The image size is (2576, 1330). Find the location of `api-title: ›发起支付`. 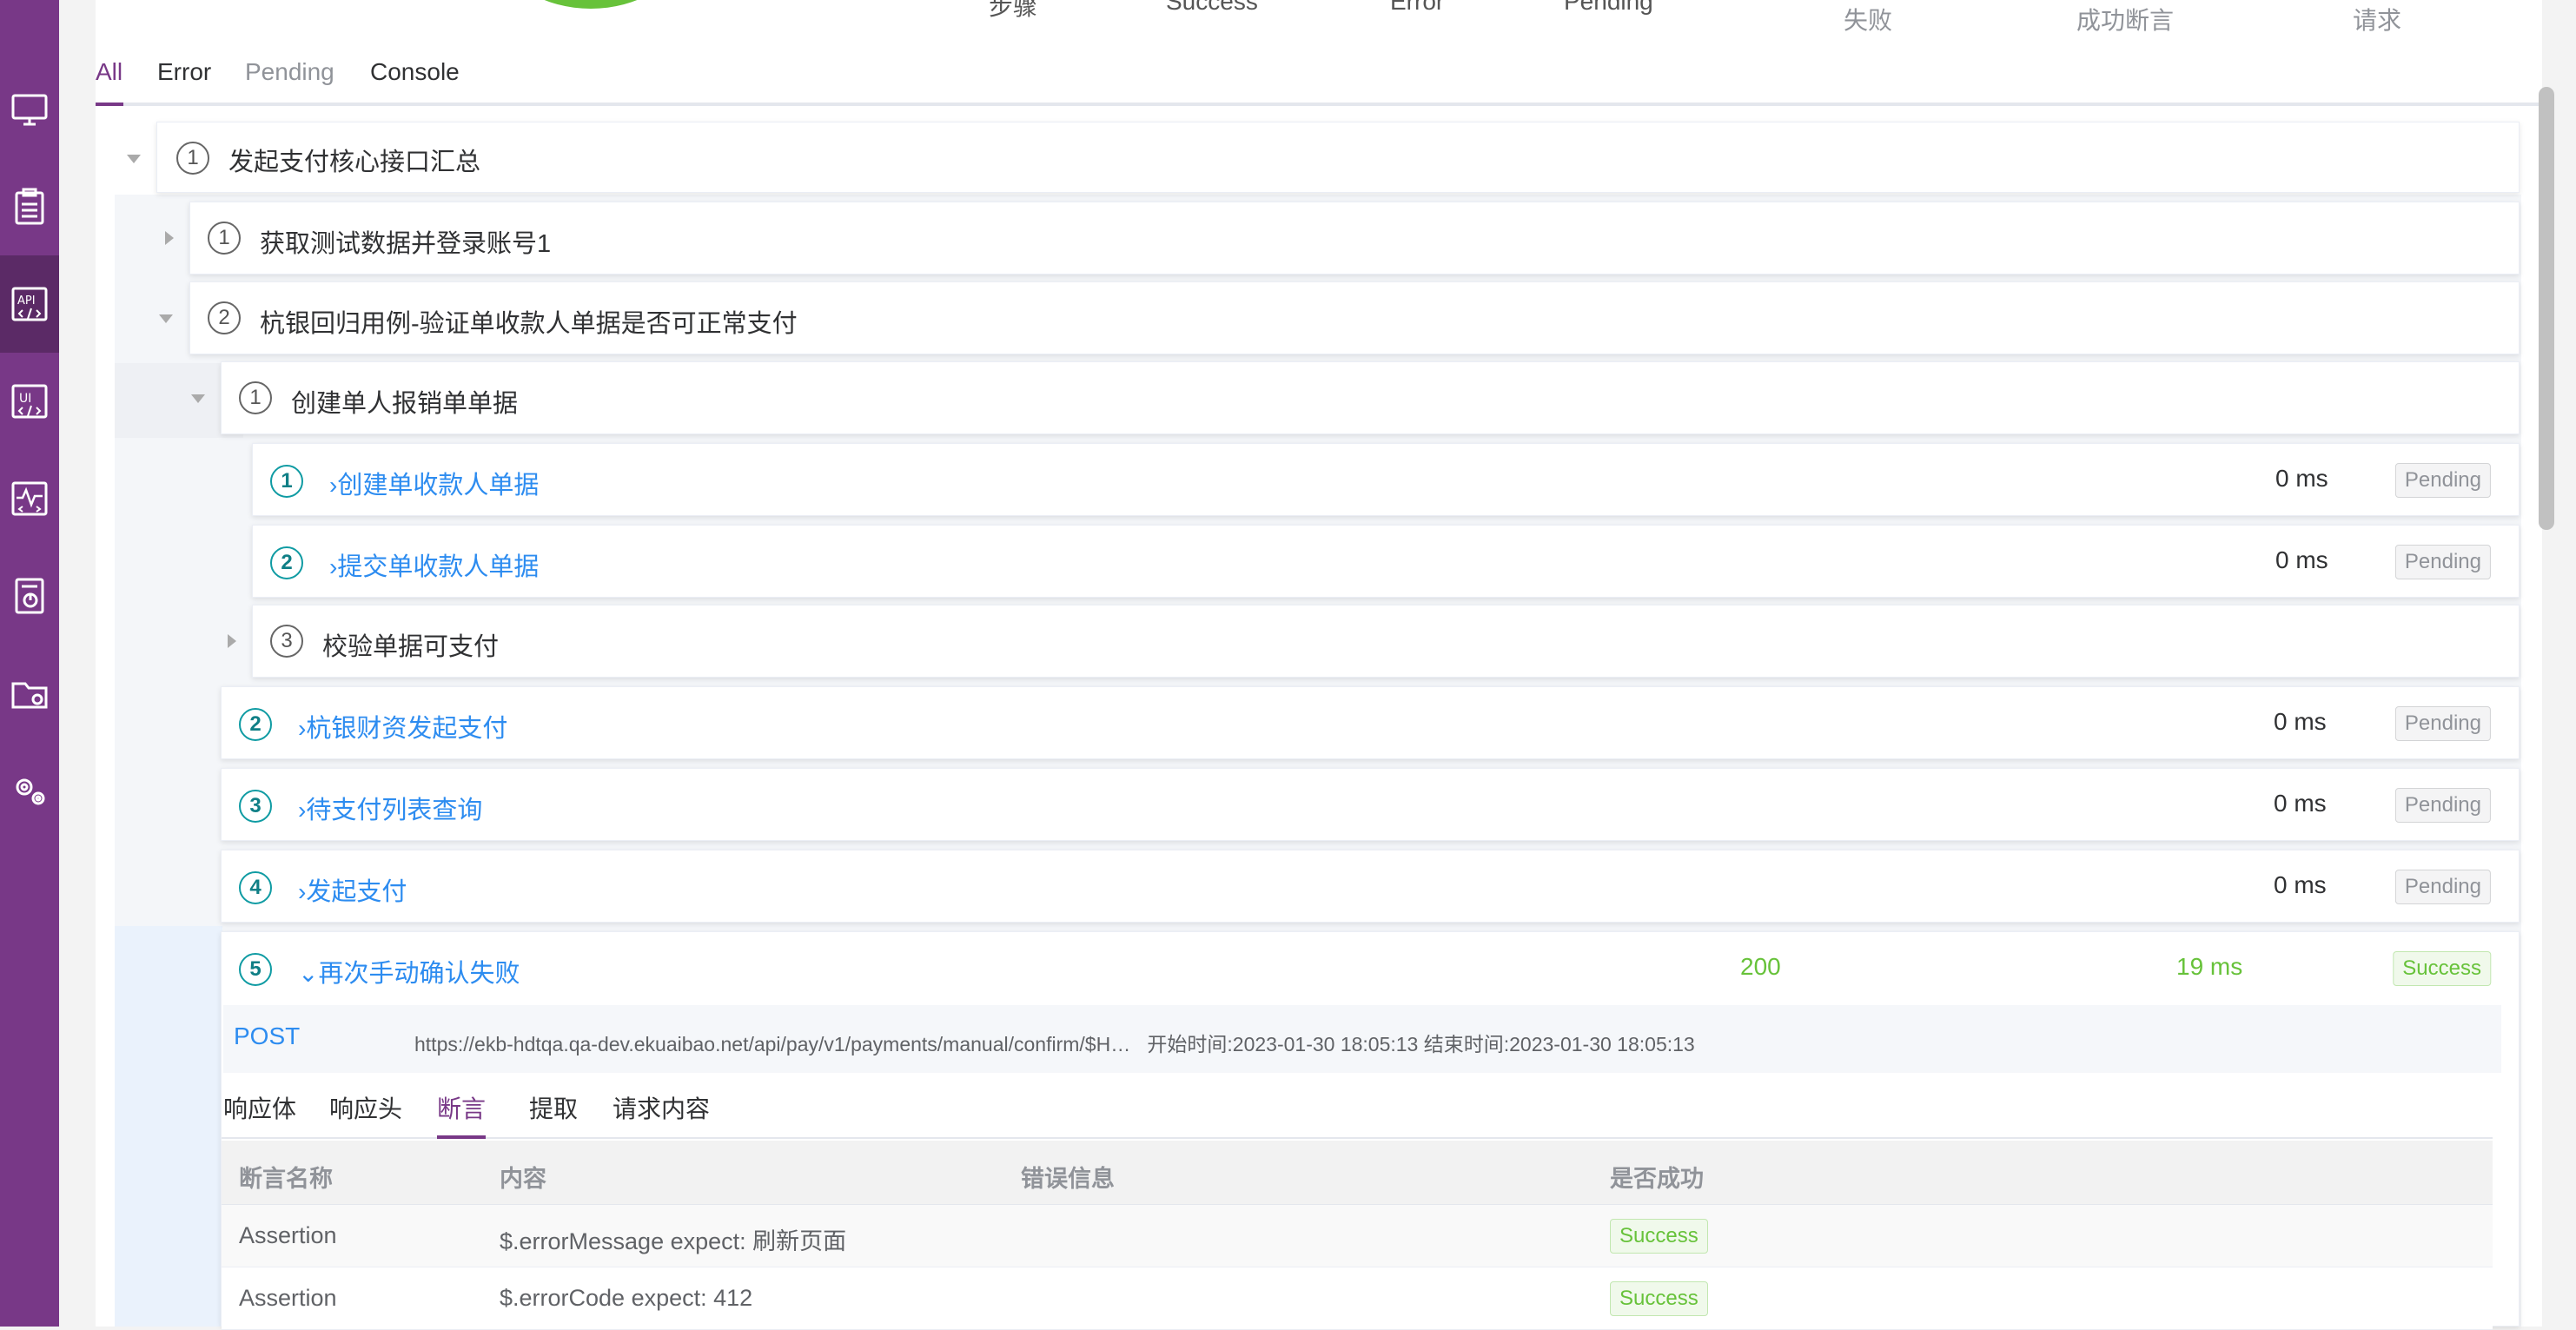

api-title: ›发起支付 is located at coordinates (352, 892).